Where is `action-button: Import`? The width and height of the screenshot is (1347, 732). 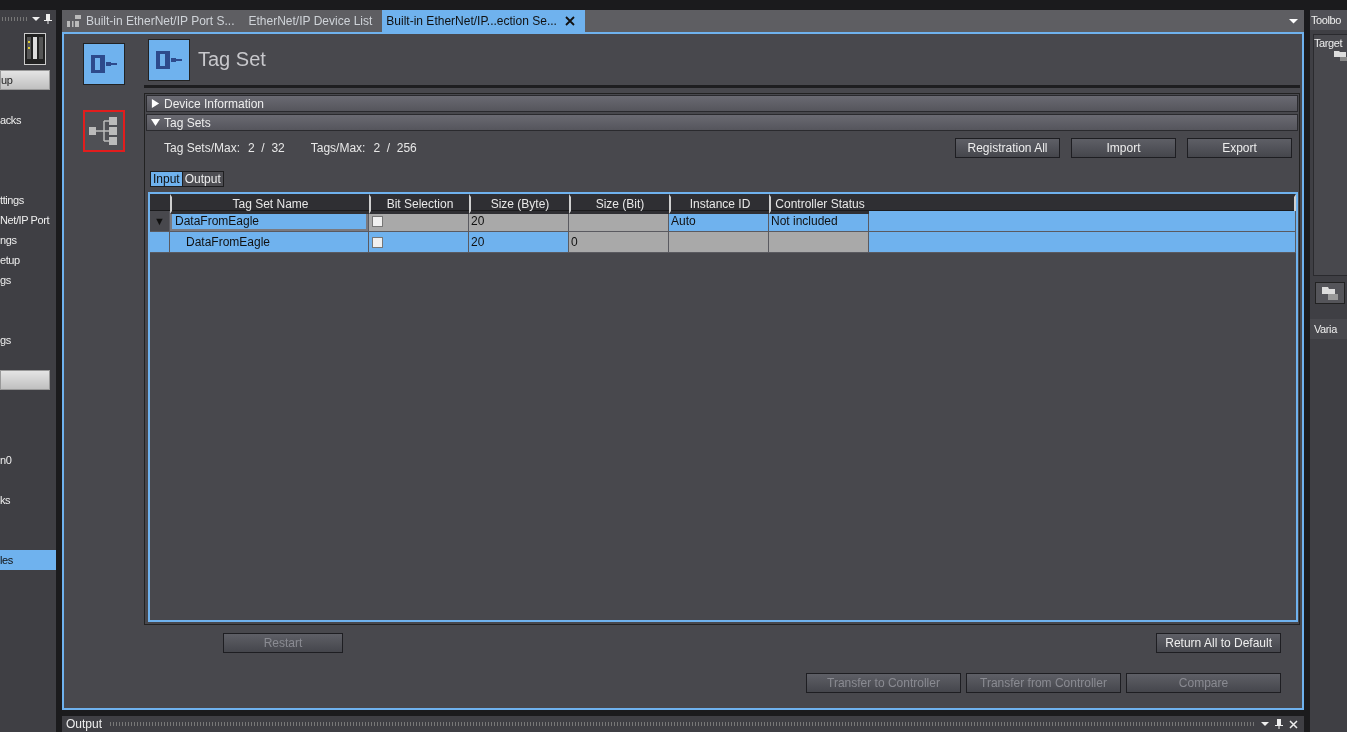
action-button: Import is located at coordinates (1123, 148).